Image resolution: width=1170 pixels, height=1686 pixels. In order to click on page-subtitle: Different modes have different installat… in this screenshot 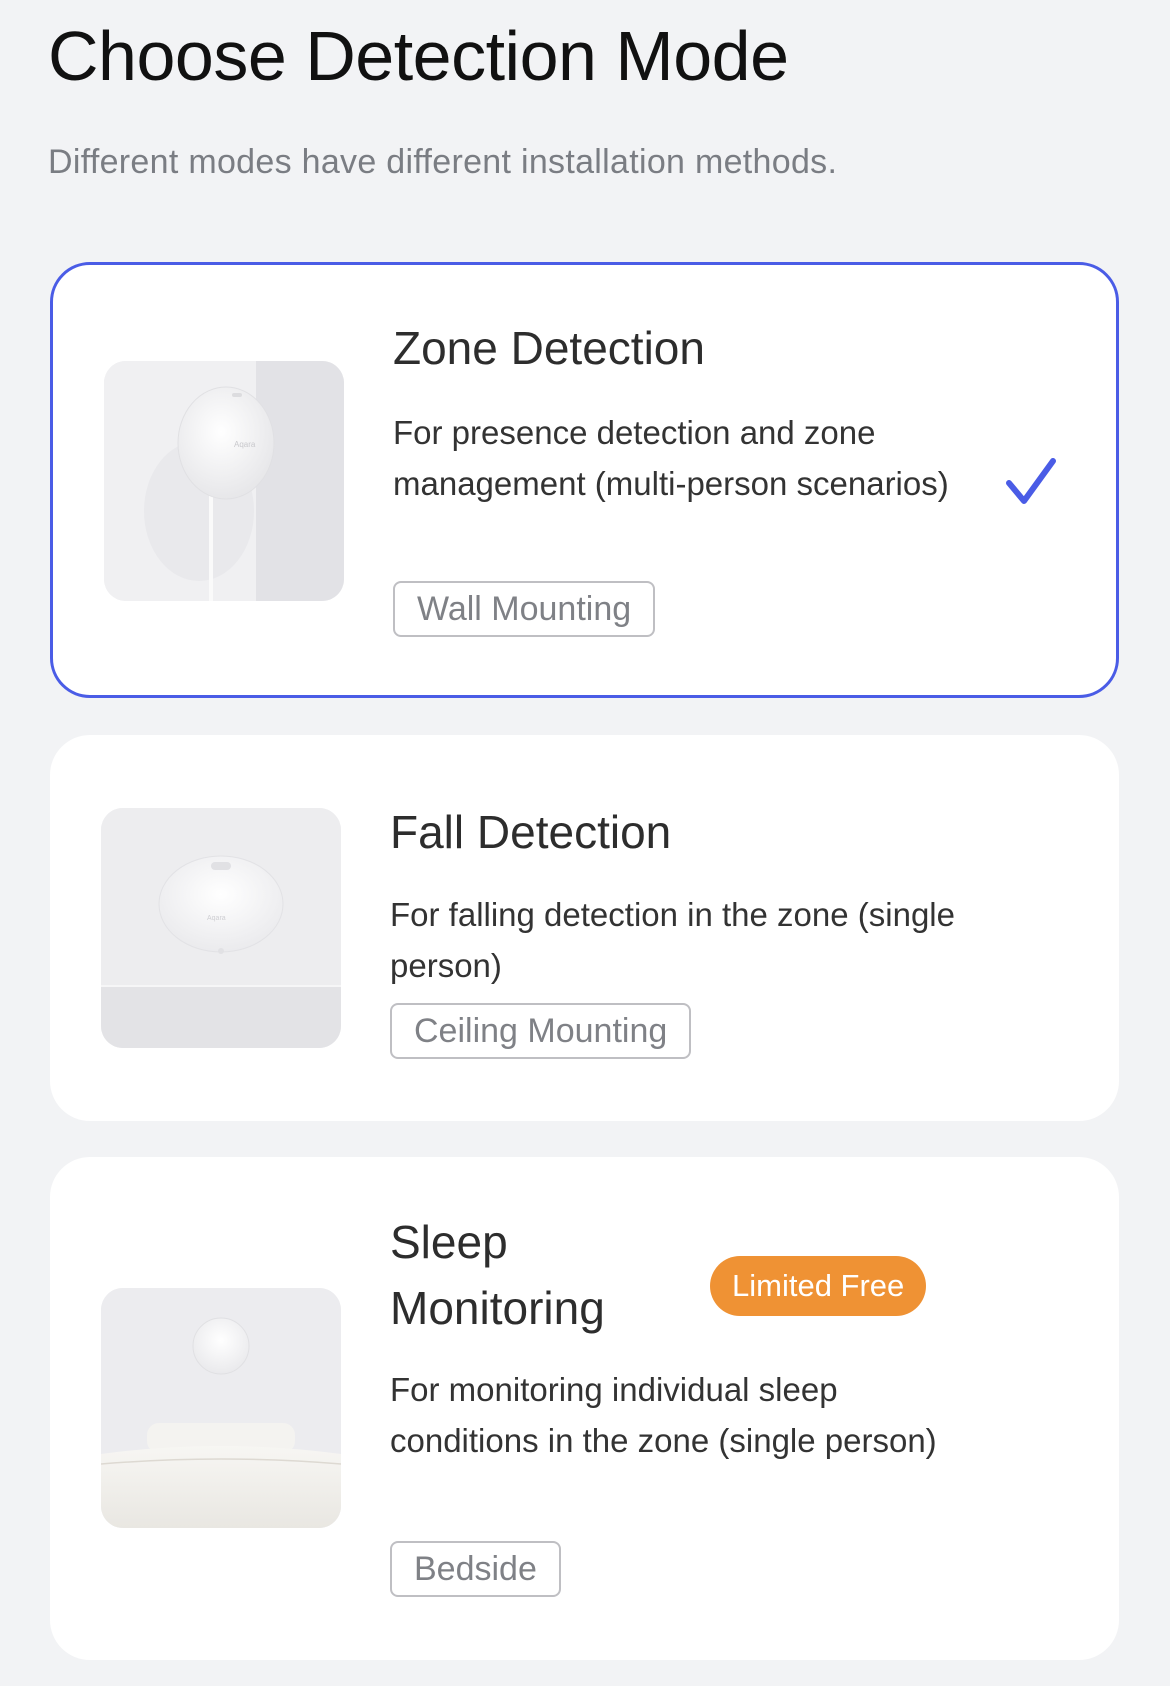, I will do `click(443, 162)`.